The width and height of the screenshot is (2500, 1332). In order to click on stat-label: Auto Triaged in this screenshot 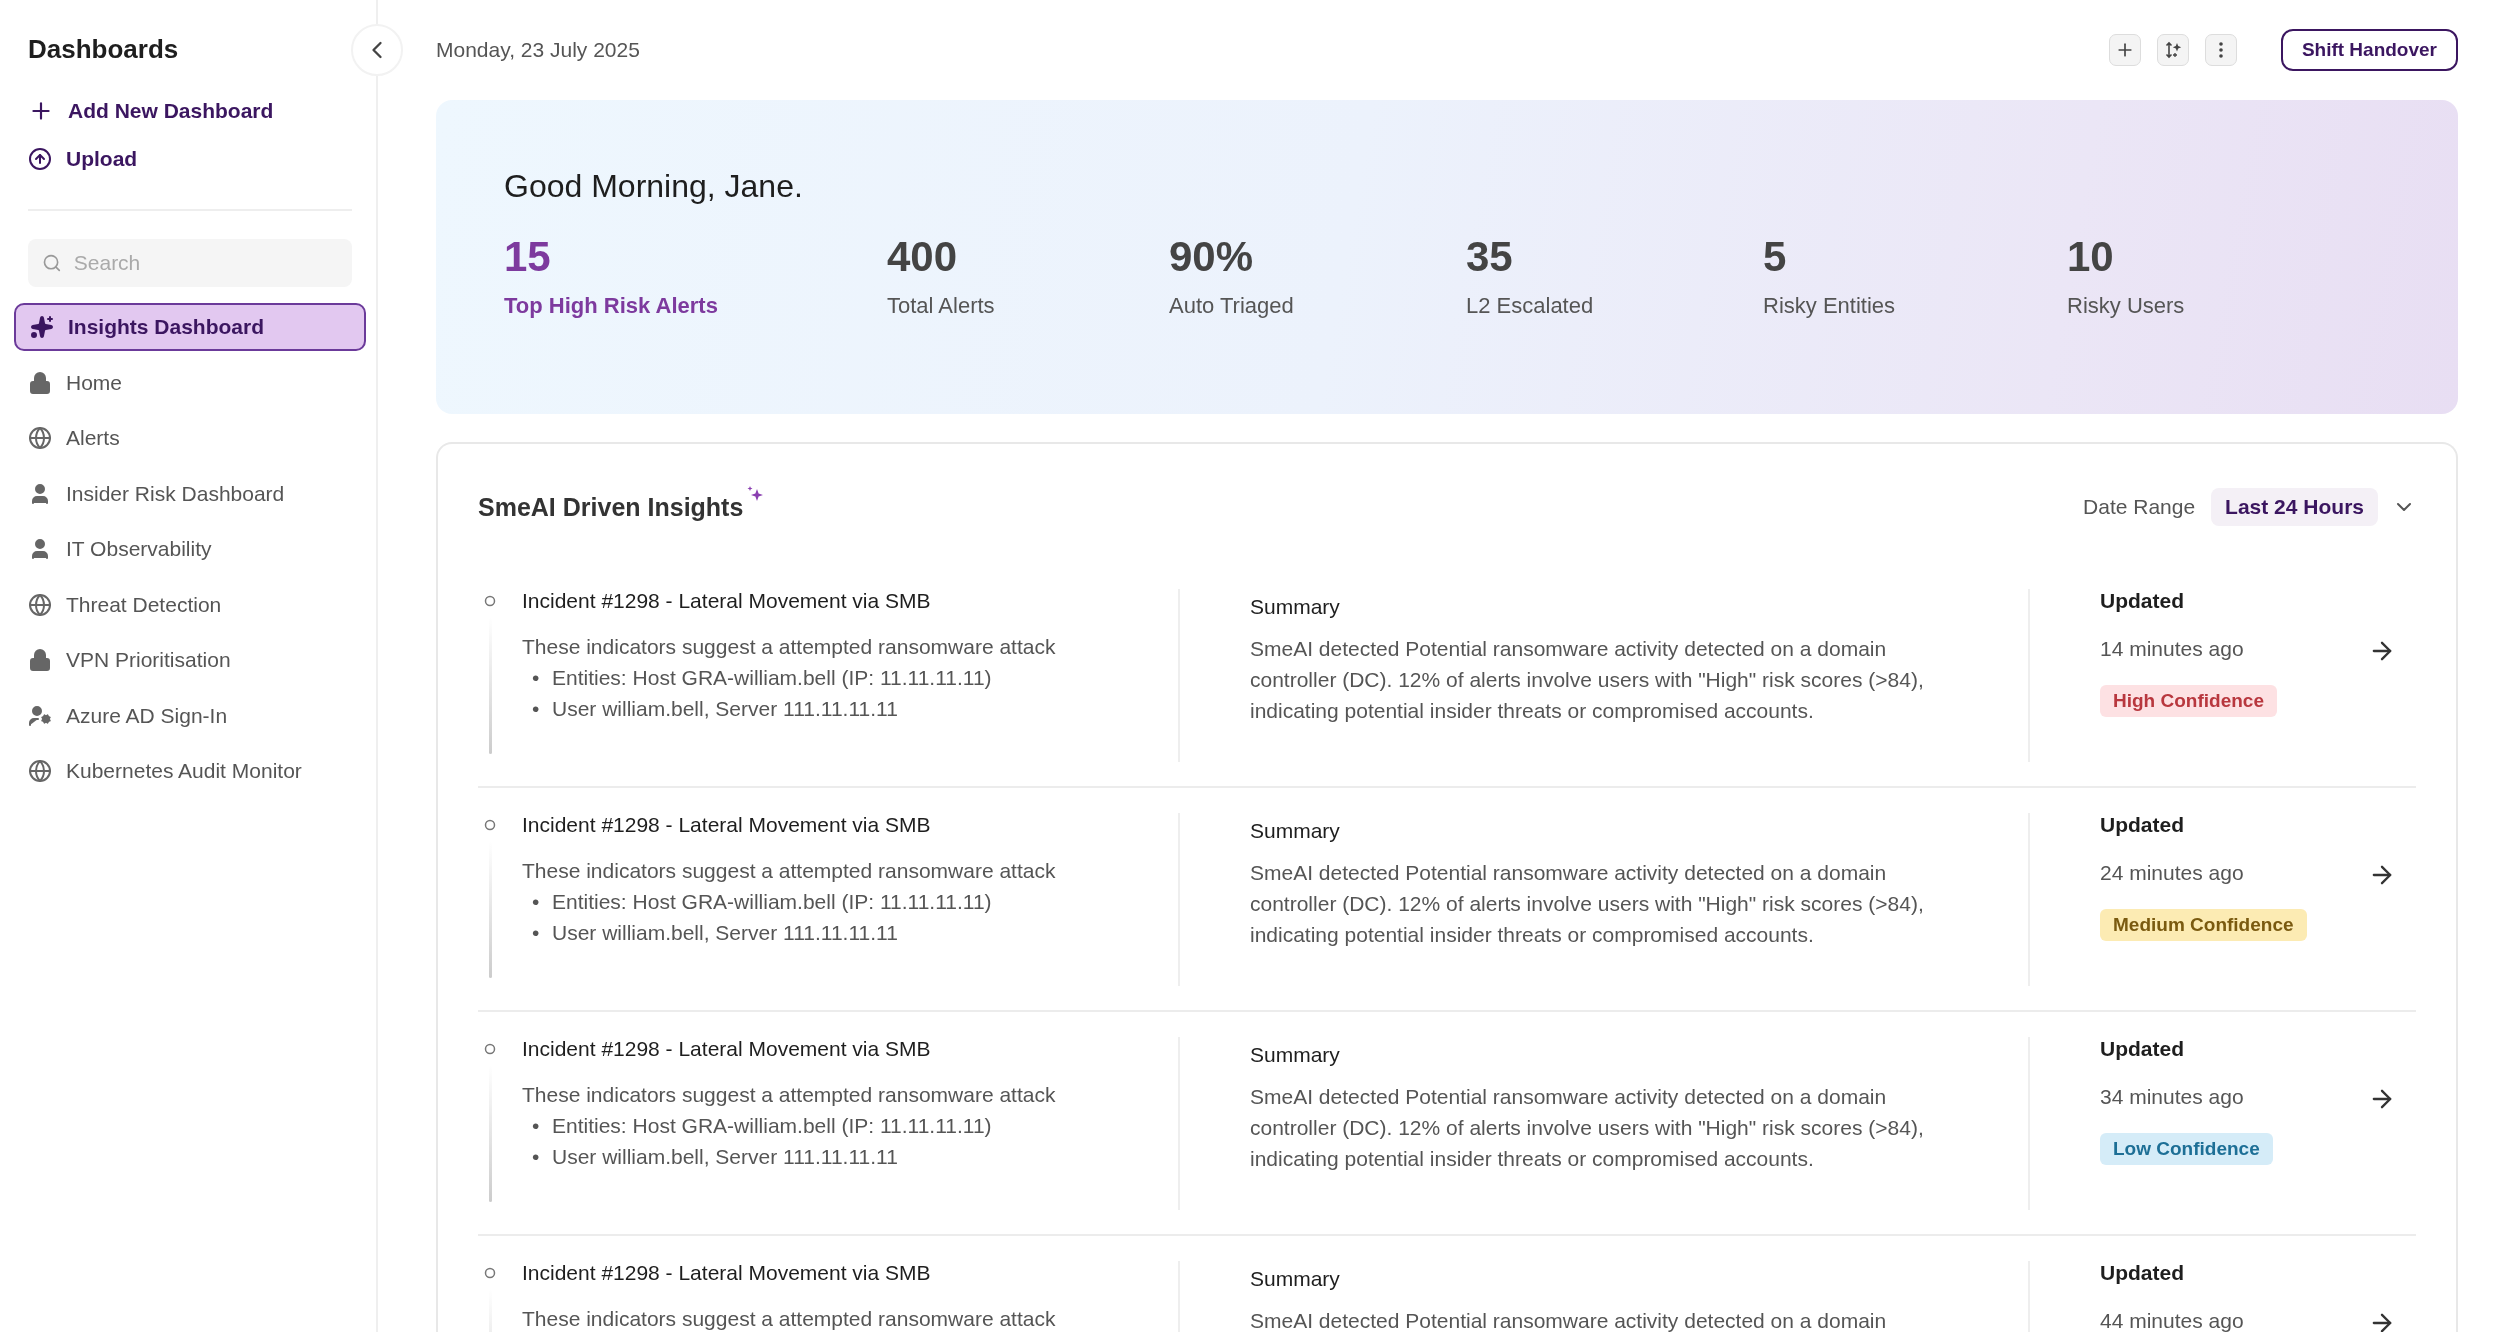, I will do `click(1232, 306)`.